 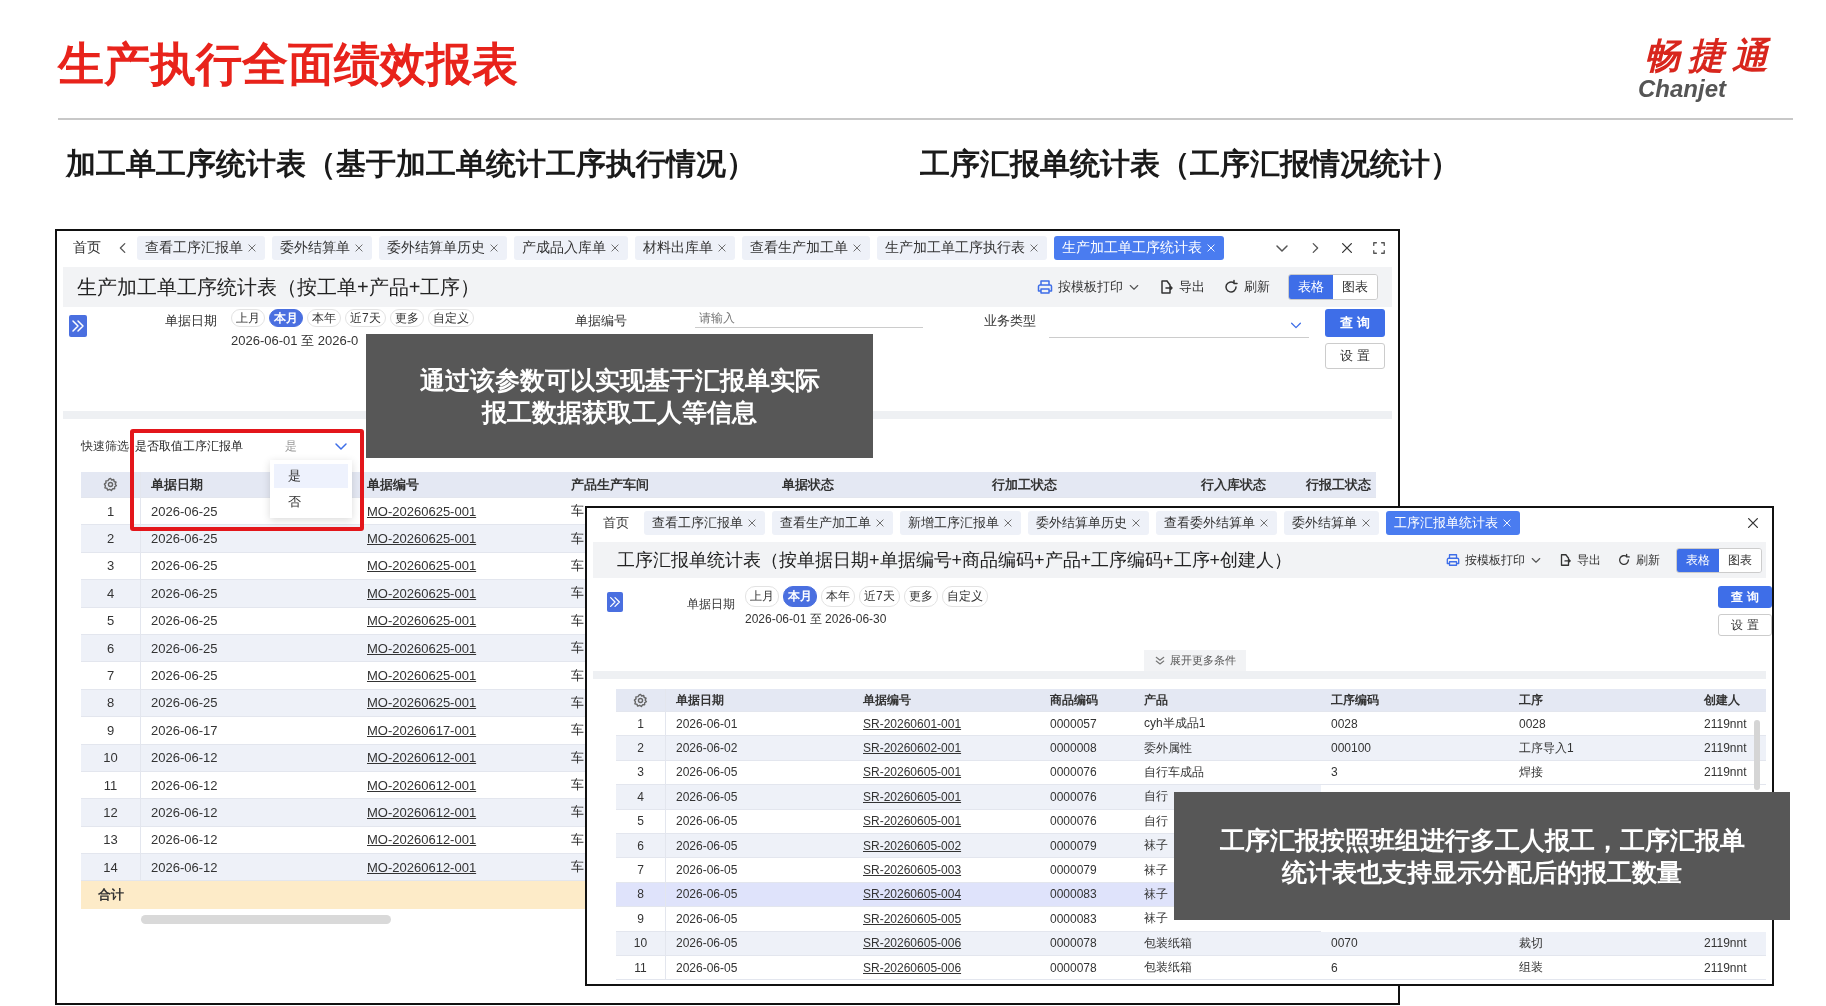 What do you see at coordinates (912, 870) in the screenshot?
I see `document-link: SR-20260605-003` at bounding box center [912, 870].